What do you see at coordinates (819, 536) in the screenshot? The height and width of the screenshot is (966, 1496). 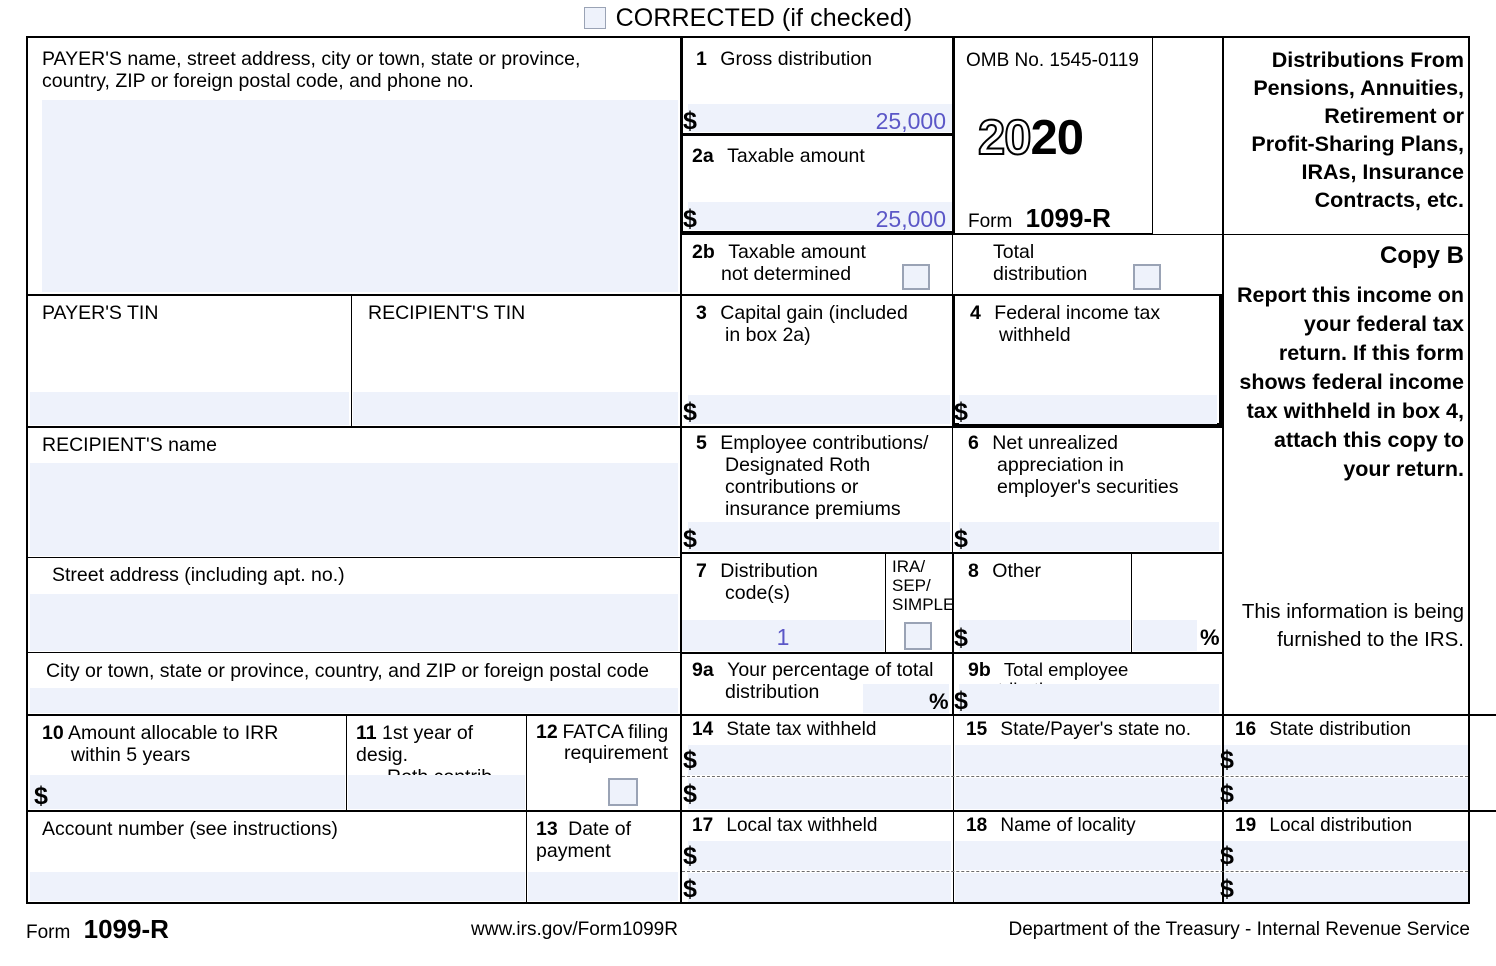 I see `box-5-field` at bounding box center [819, 536].